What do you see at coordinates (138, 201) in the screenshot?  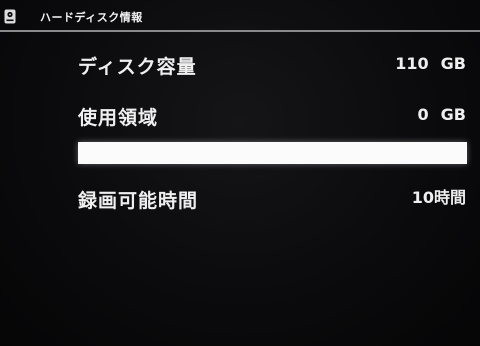 I see `recordable-time-label: 録画可能時間` at bounding box center [138, 201].